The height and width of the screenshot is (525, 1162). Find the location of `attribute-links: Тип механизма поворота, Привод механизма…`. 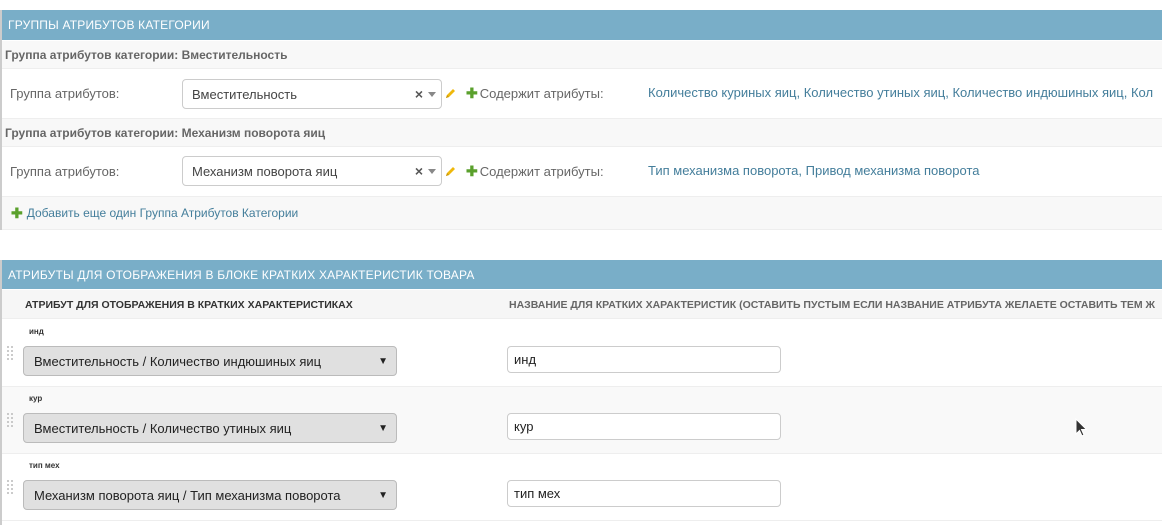

attribute-links: Тип механизма поворота, Привод механизма… is located at coordinates (813, 170).